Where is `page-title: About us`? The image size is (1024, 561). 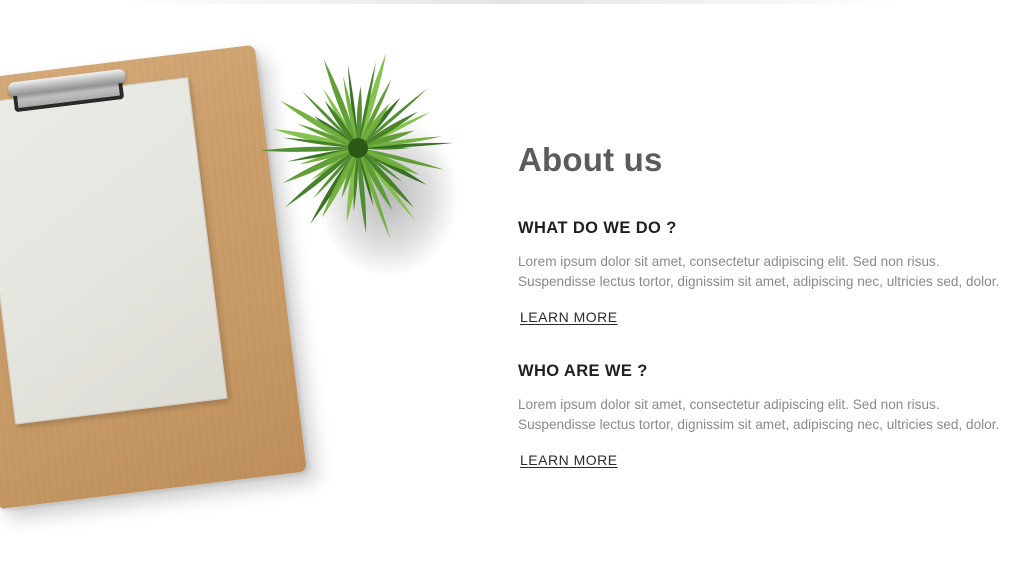
page-title: About us is located at coordinates (590, 159).